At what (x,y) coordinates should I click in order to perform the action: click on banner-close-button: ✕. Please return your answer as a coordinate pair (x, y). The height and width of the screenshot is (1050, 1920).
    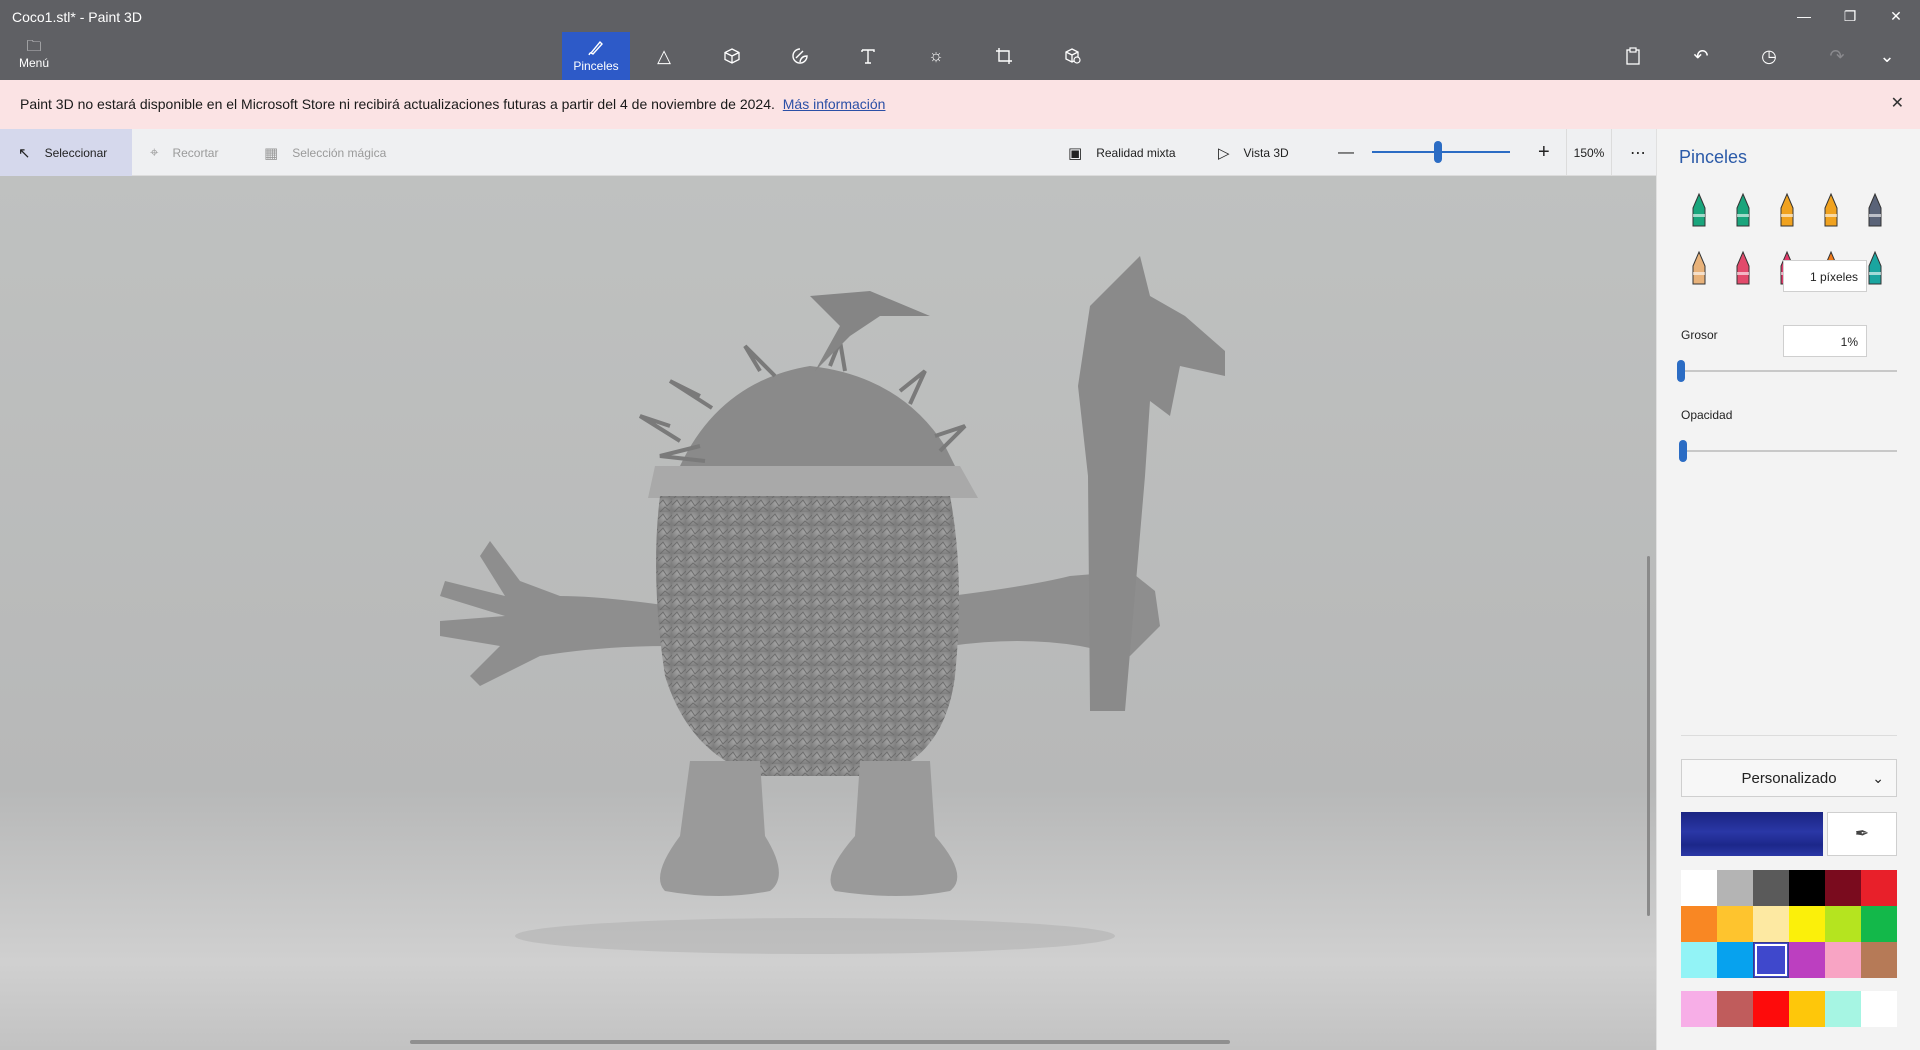
    Looking at the image, I should click on (1897, 103).